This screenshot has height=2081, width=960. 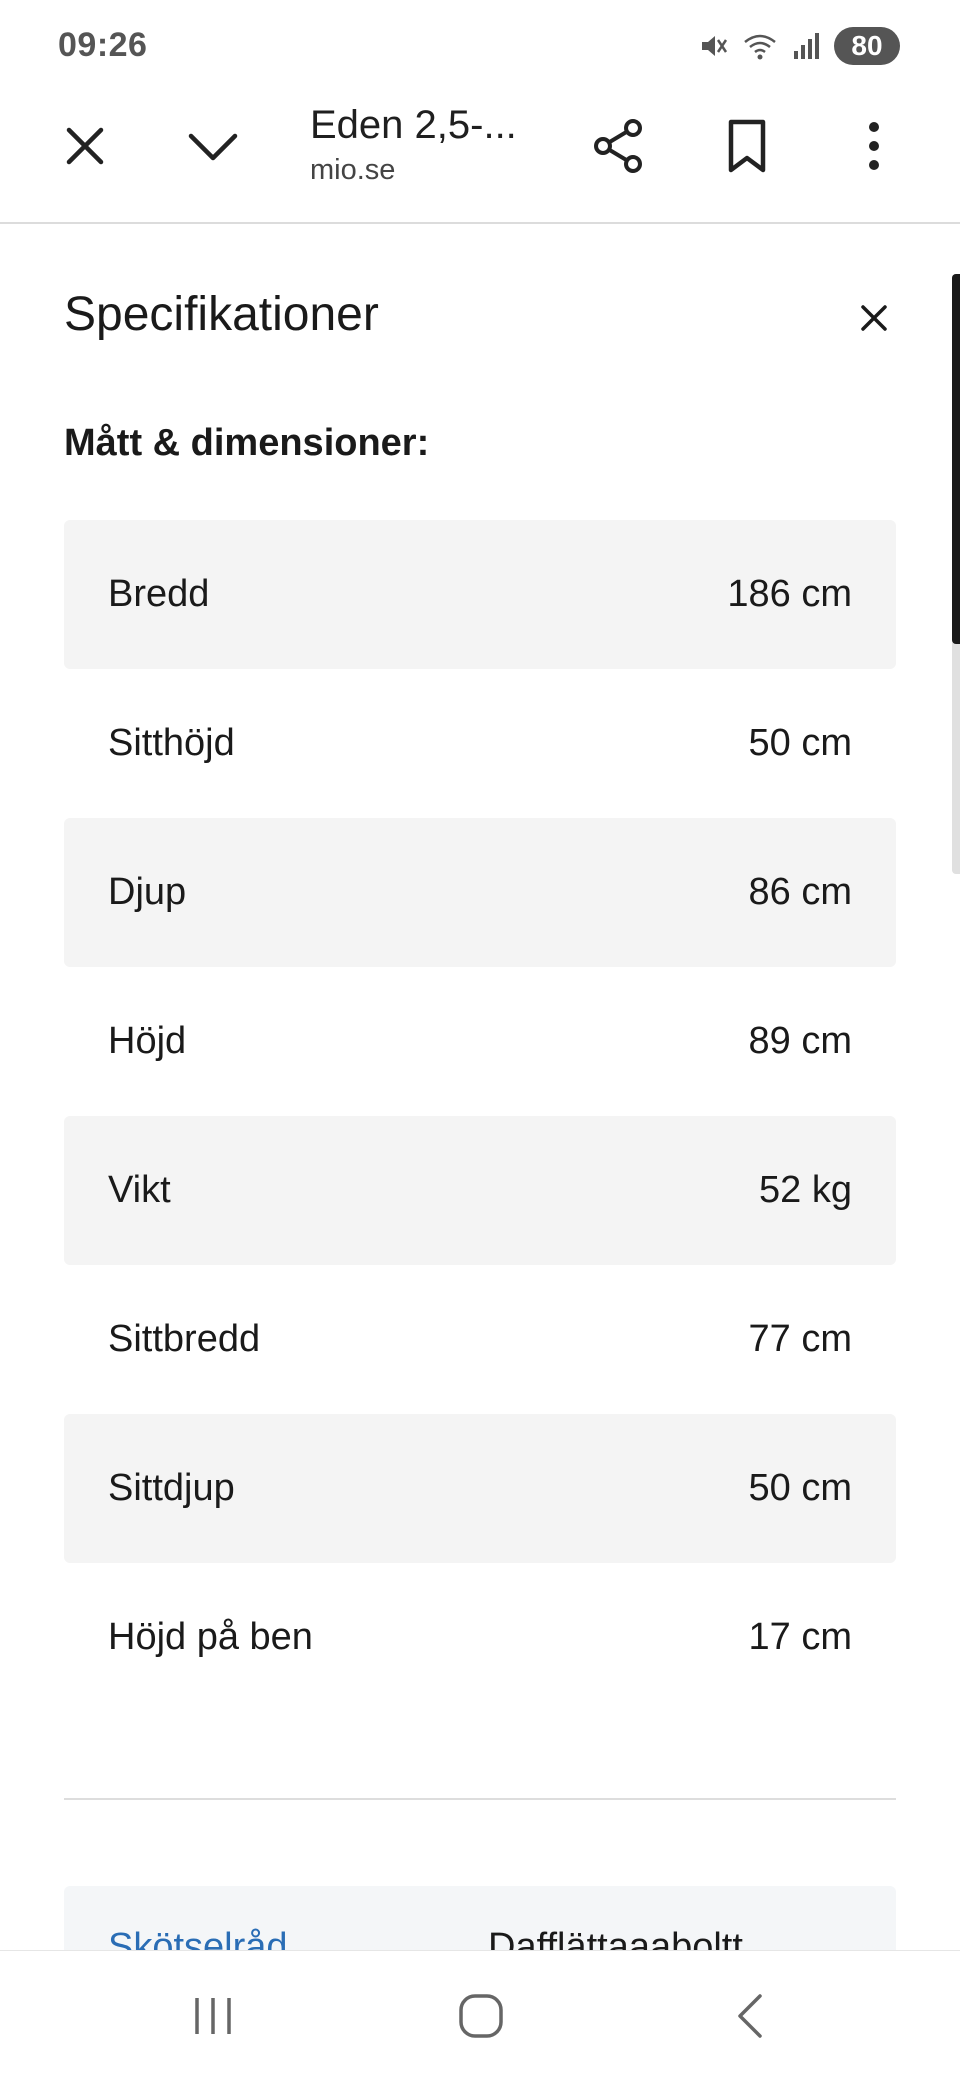 I want to click on section-divider, so click(x=480, y=1799).